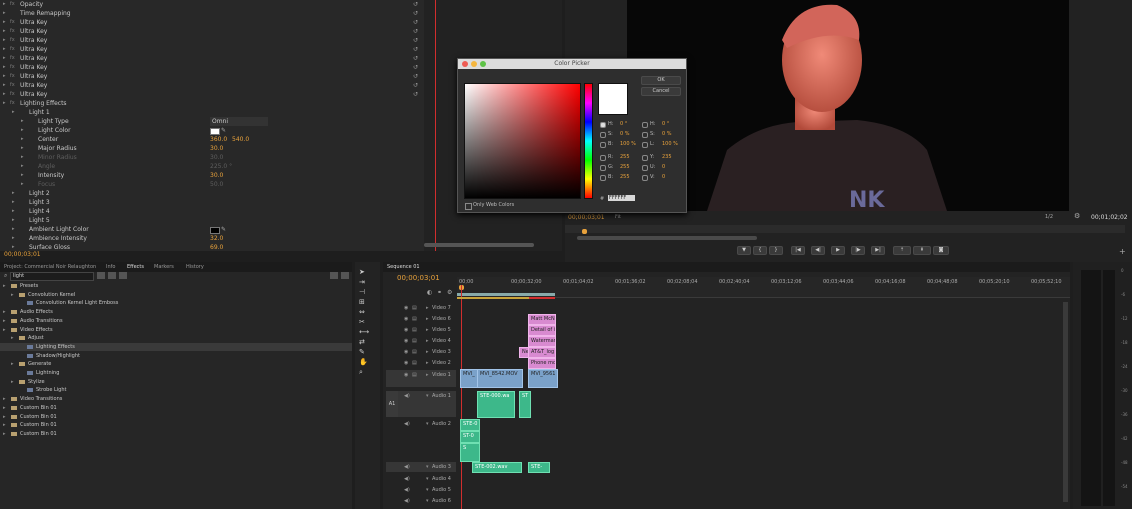 This screenshot has width=1132, height=509. What do you see at coordinates (176, 338) in the screenshot?
I see `effects-tree-item: ▸ Adjust` at bounding box center [176, 338].